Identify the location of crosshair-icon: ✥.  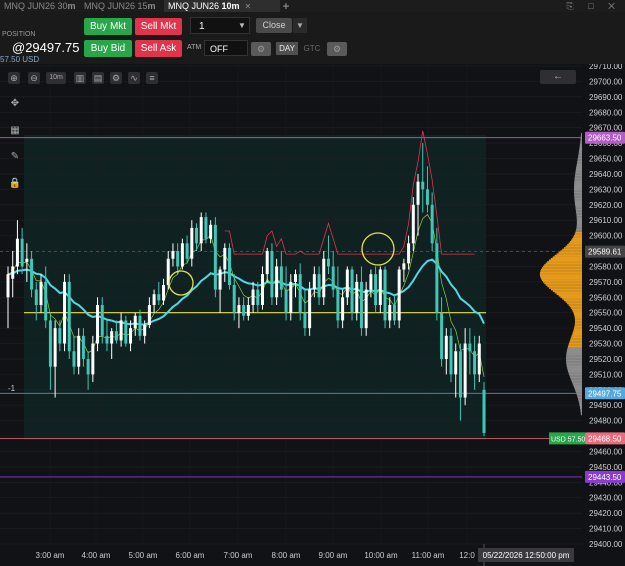
(15, 104).